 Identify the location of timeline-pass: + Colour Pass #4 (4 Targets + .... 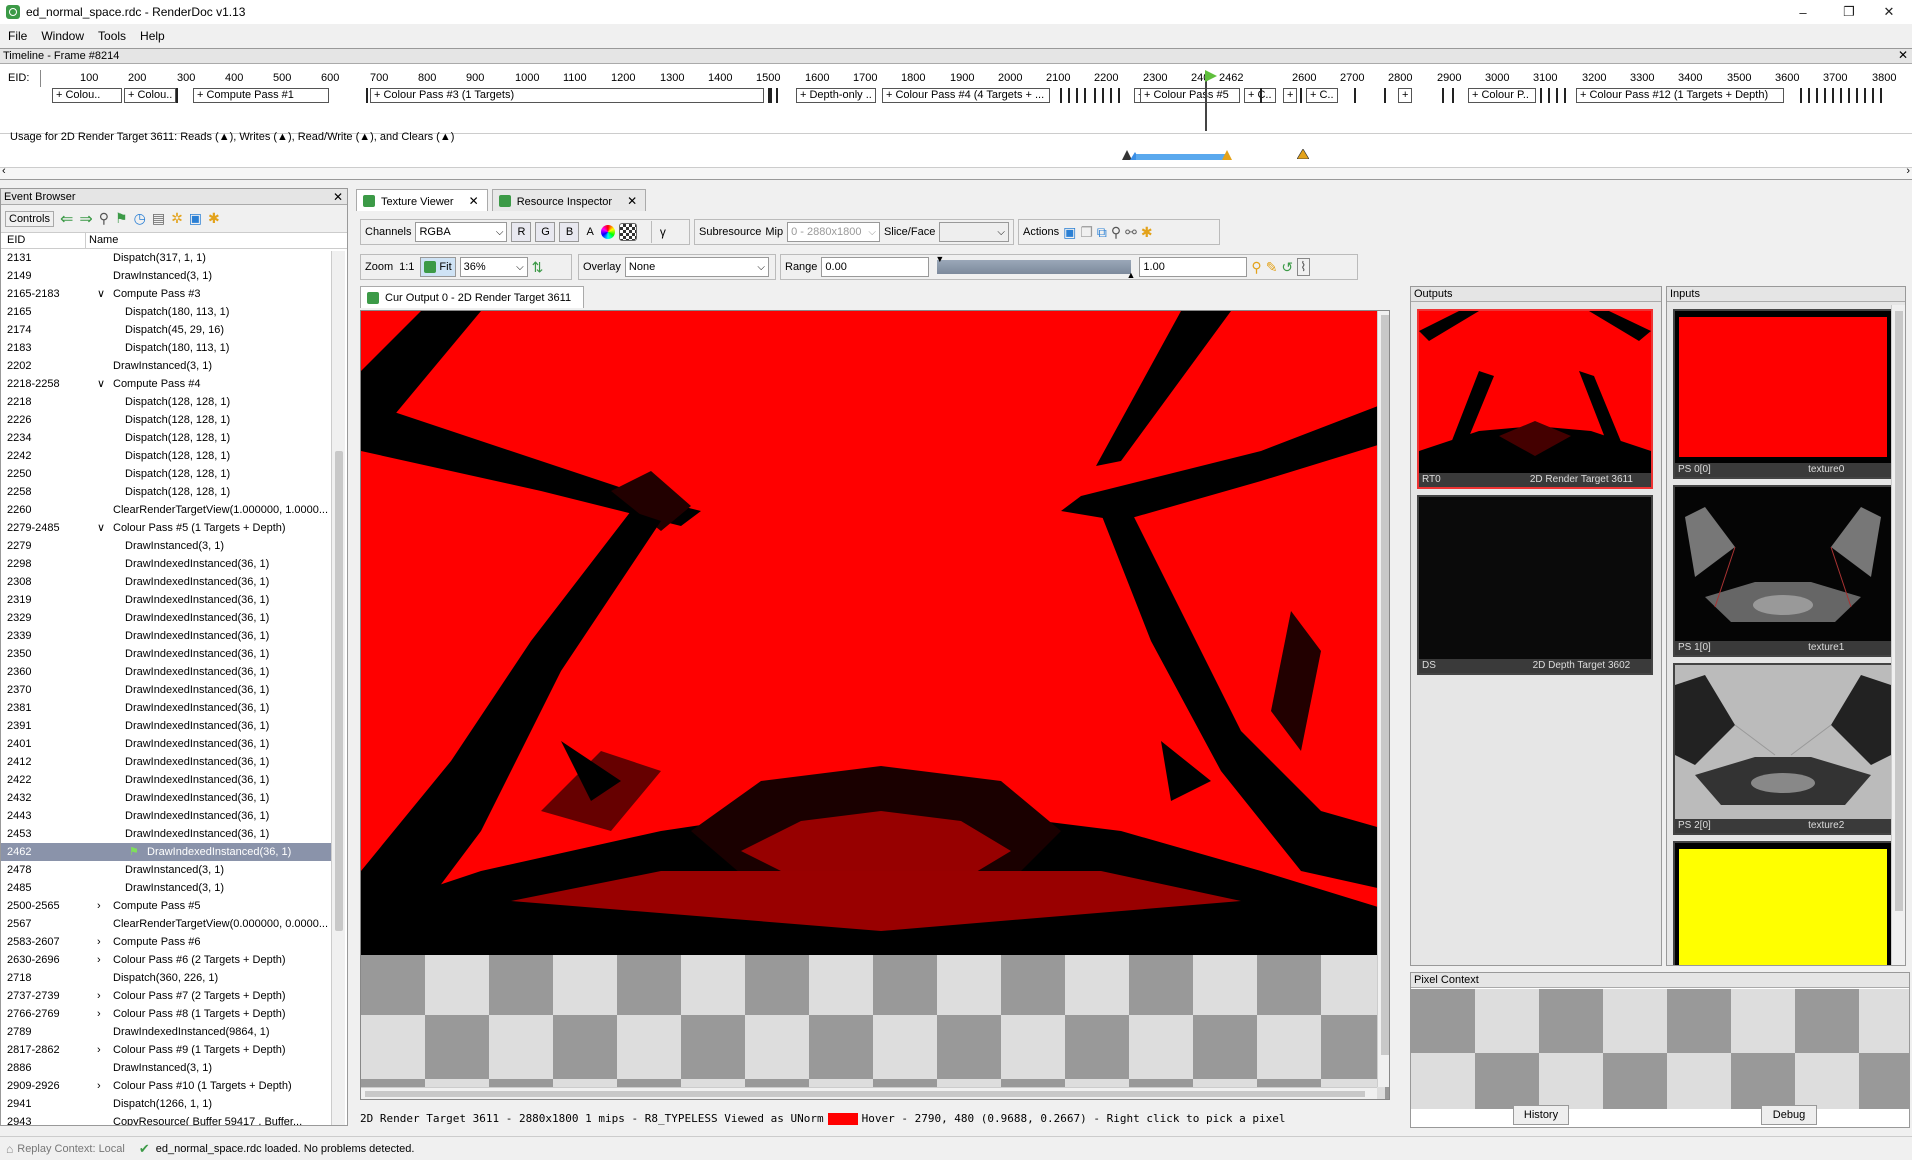
(966, 95).